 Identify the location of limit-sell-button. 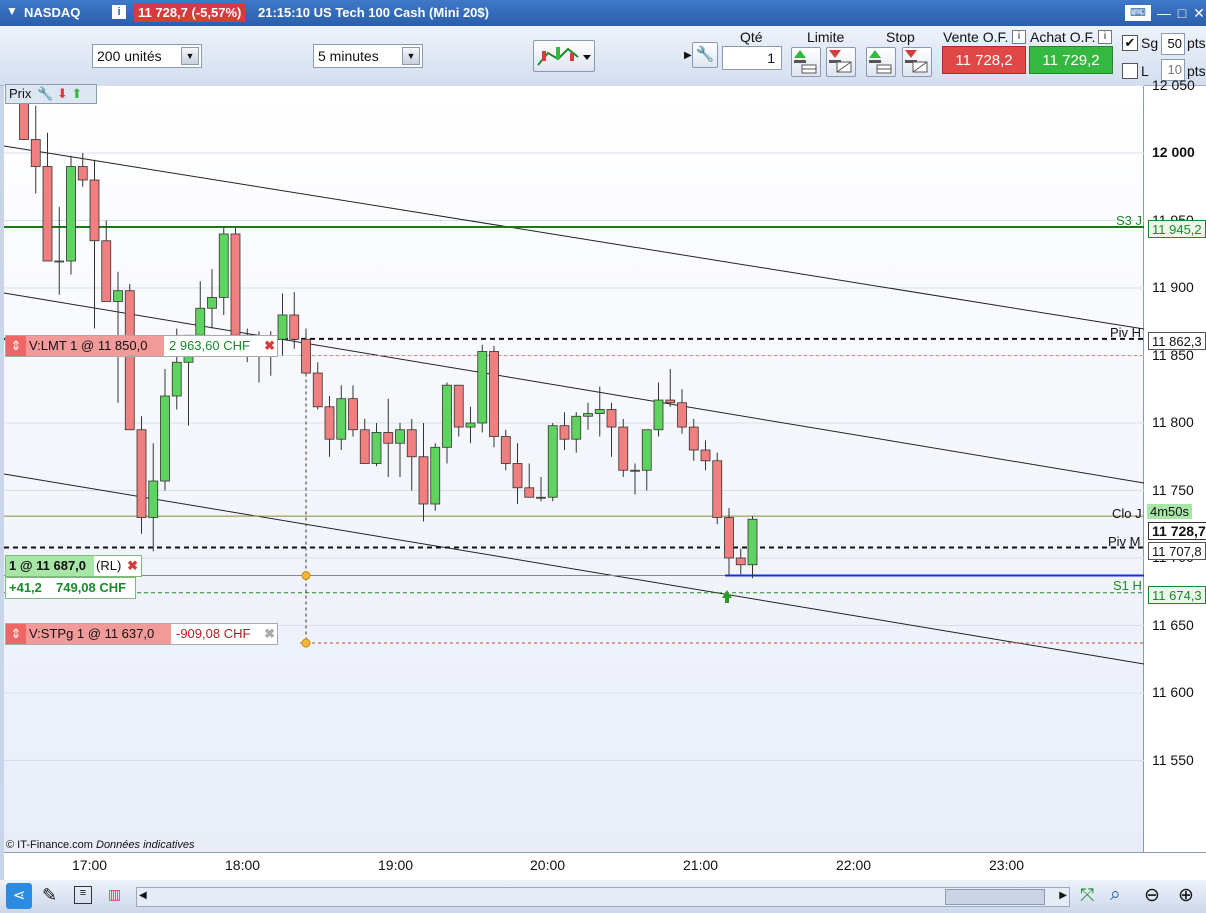
(841, 62).